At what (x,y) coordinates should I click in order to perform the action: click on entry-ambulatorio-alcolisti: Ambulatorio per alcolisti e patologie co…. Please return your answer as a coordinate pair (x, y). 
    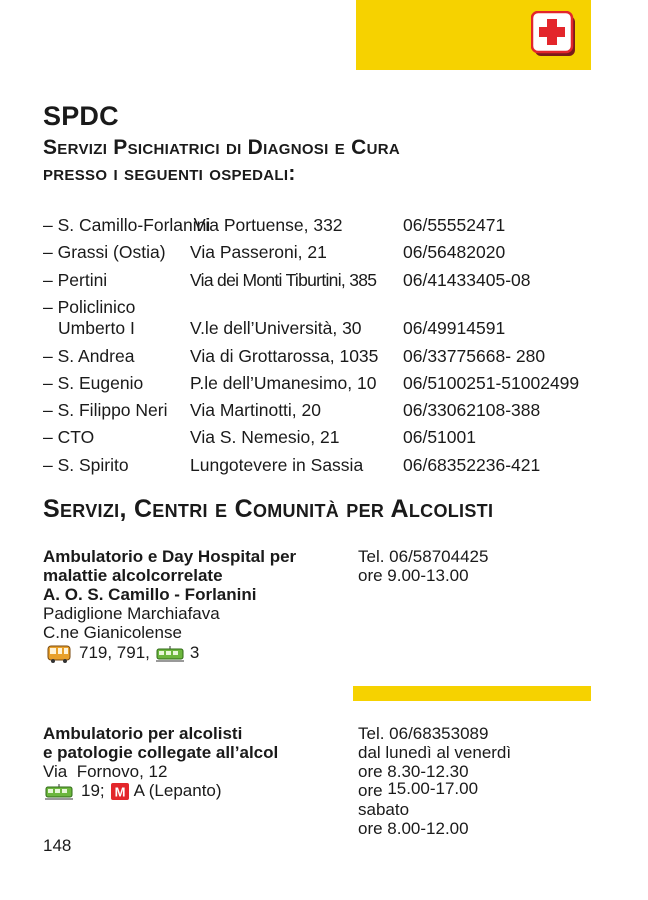
    Looking at the image, I should click on (161, 762).